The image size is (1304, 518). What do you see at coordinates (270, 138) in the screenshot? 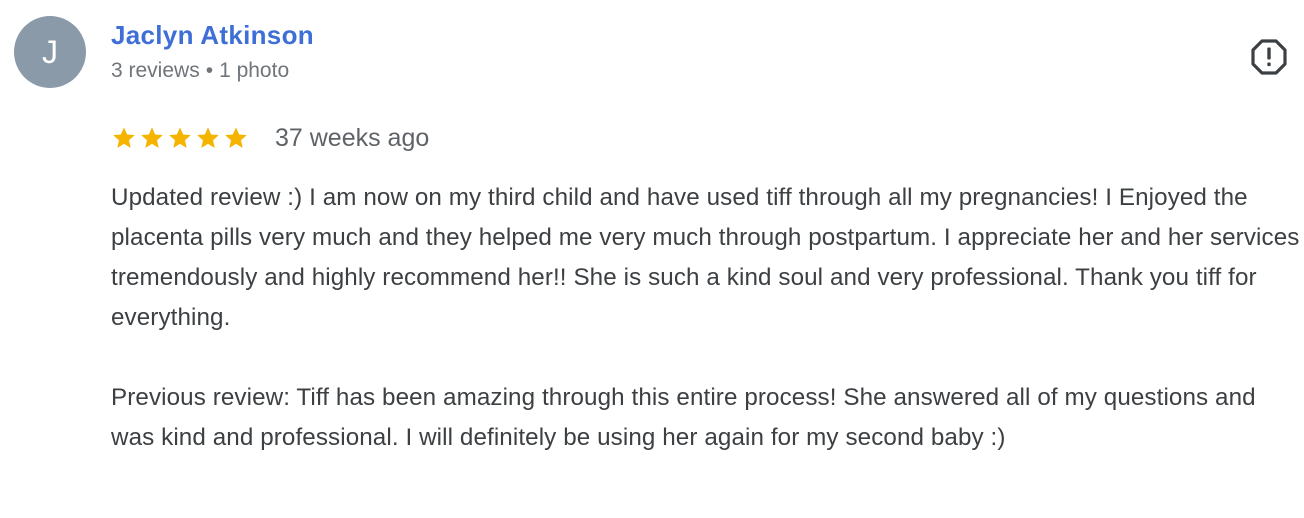
I see `rating-row: 37 weeks ago` at bounding box center [270, 138].